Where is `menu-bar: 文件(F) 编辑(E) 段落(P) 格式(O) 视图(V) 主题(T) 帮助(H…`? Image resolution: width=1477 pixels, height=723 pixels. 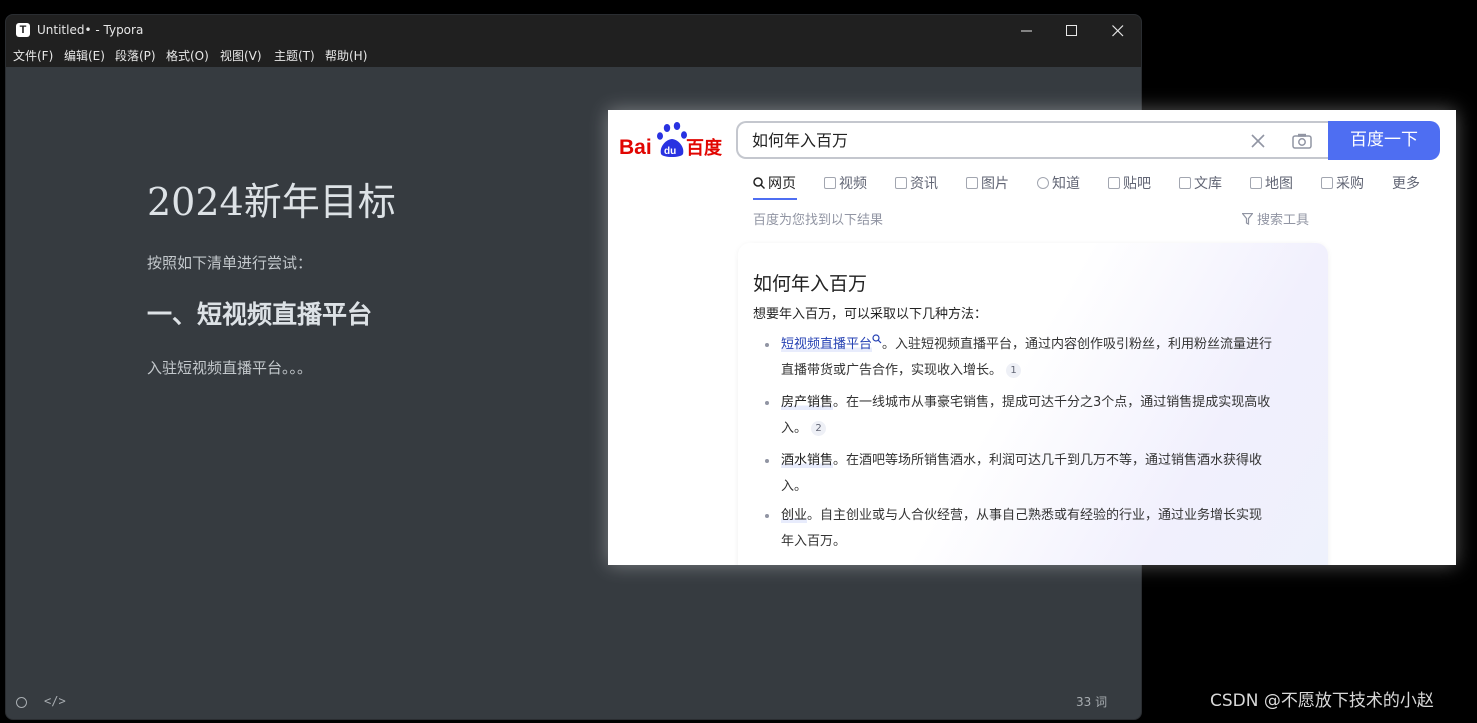 menu-bar: 文件(F) 编辑(E) 段落(P) 格式(O) 视图(V) 主题(T) 帮助(H… is located at coordinates (573, 56).